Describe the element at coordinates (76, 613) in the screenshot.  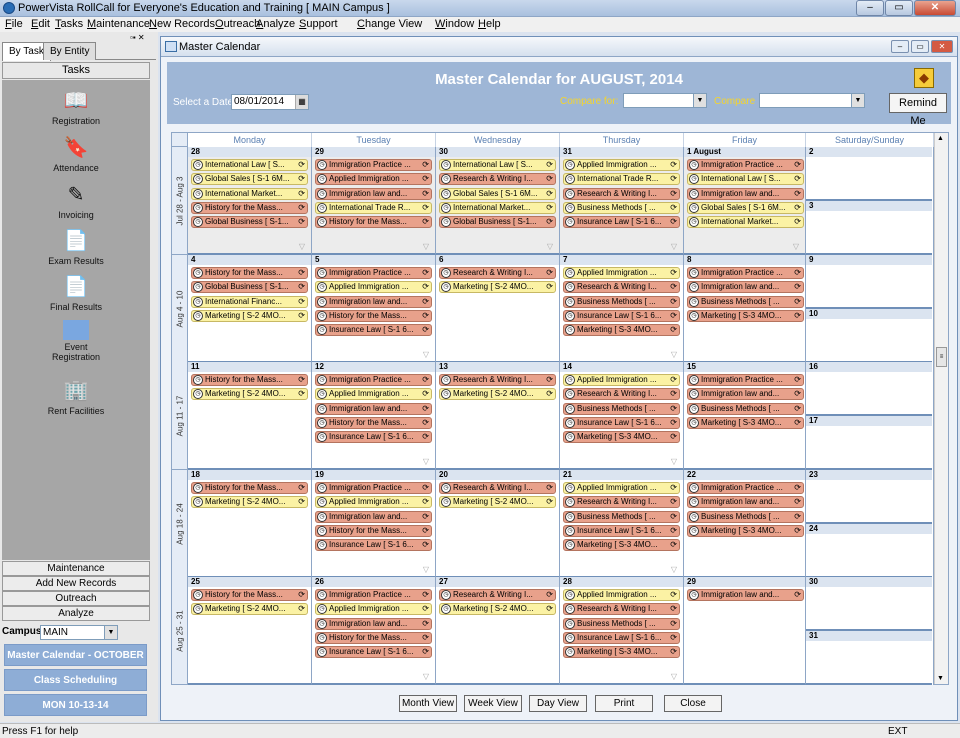
I see `section-analyze: Analyze` at that location.